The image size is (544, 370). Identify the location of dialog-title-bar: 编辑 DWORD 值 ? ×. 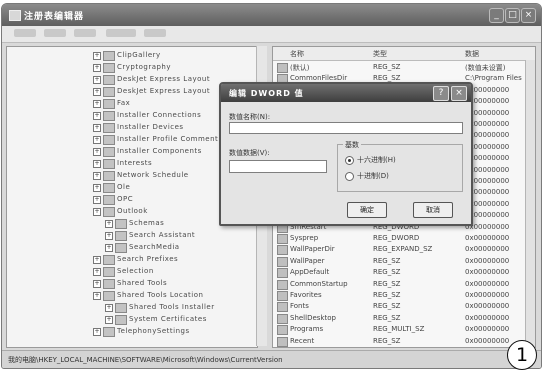
(346, 93).